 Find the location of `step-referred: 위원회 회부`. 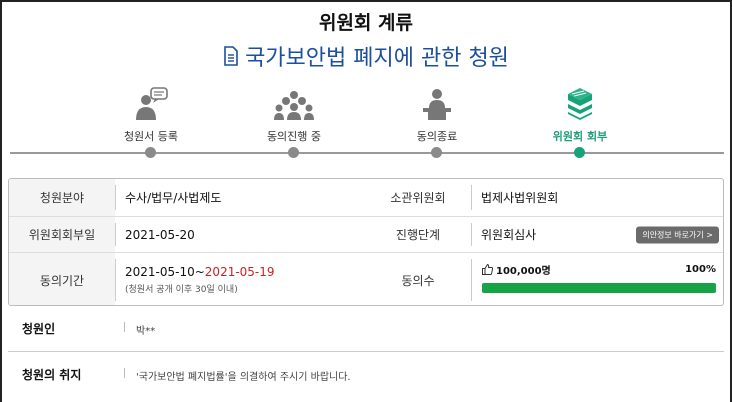

step-referred: 위원회 회부 is located at coordinates (580, 114).